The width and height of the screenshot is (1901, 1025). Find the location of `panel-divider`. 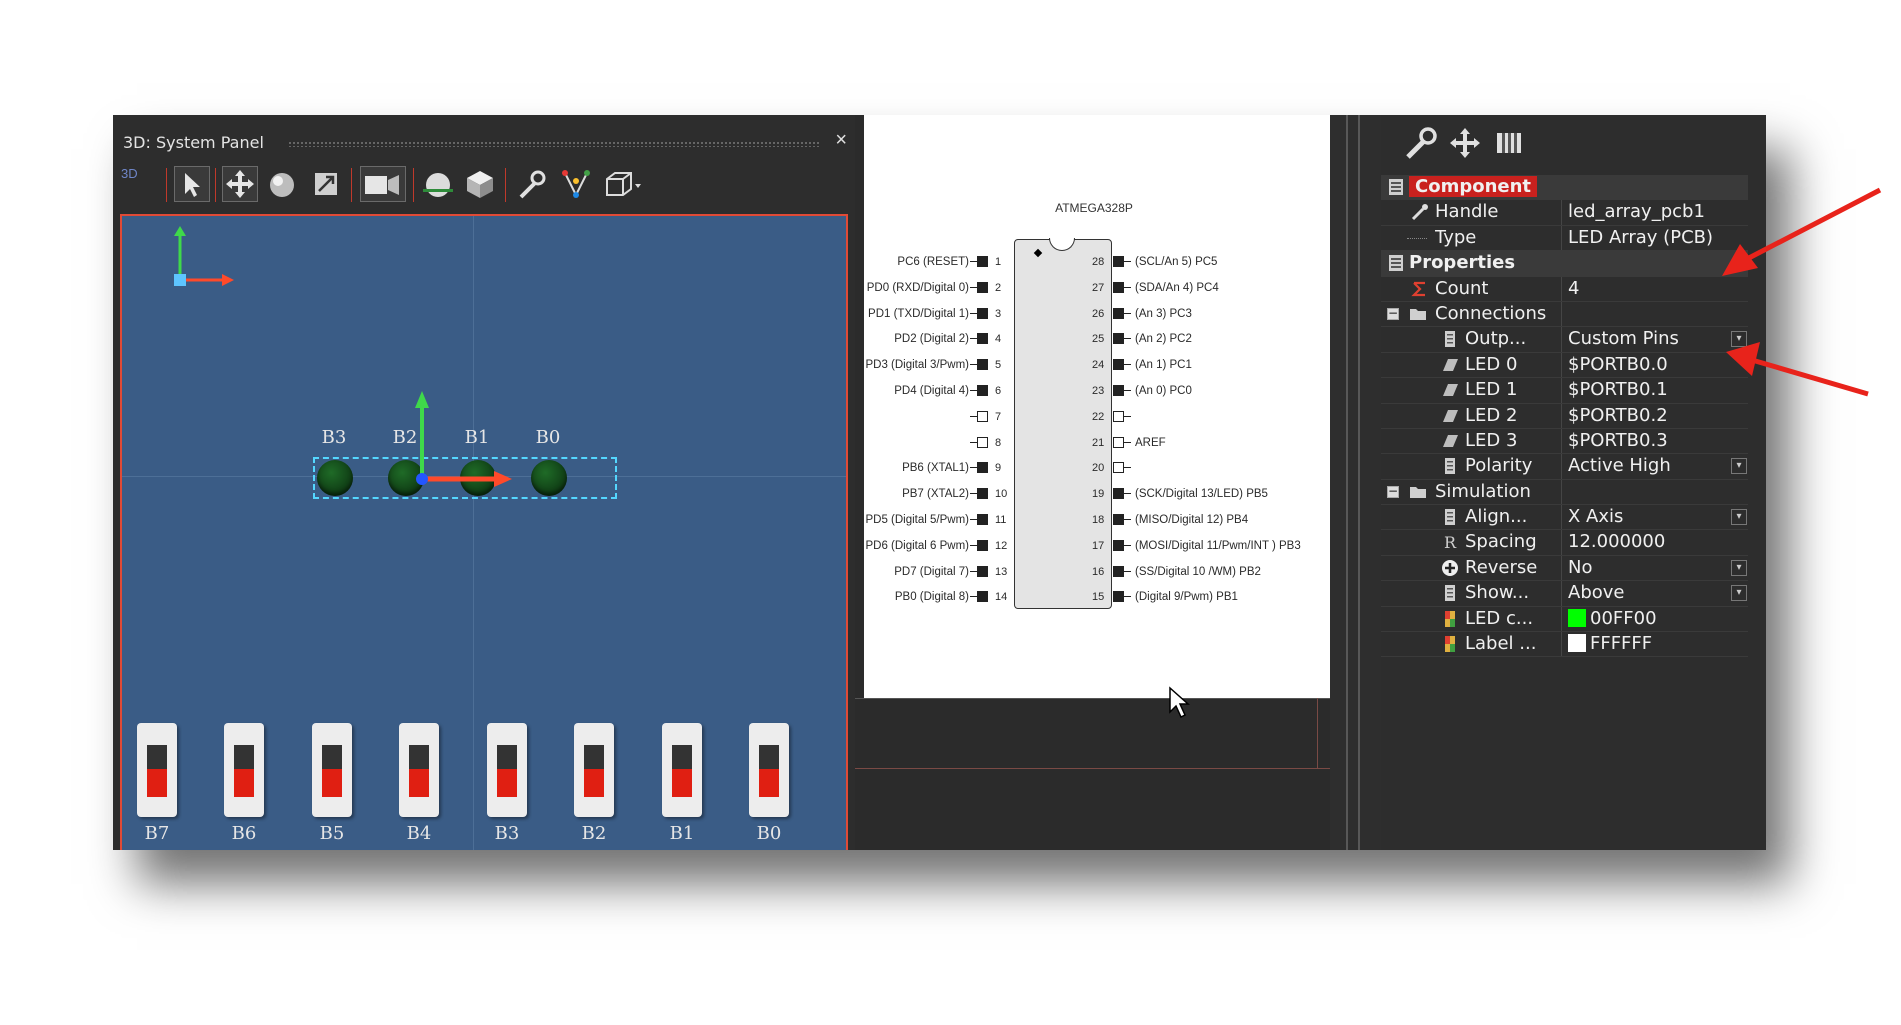

panel-divider is located at coordinates (1355, 482).